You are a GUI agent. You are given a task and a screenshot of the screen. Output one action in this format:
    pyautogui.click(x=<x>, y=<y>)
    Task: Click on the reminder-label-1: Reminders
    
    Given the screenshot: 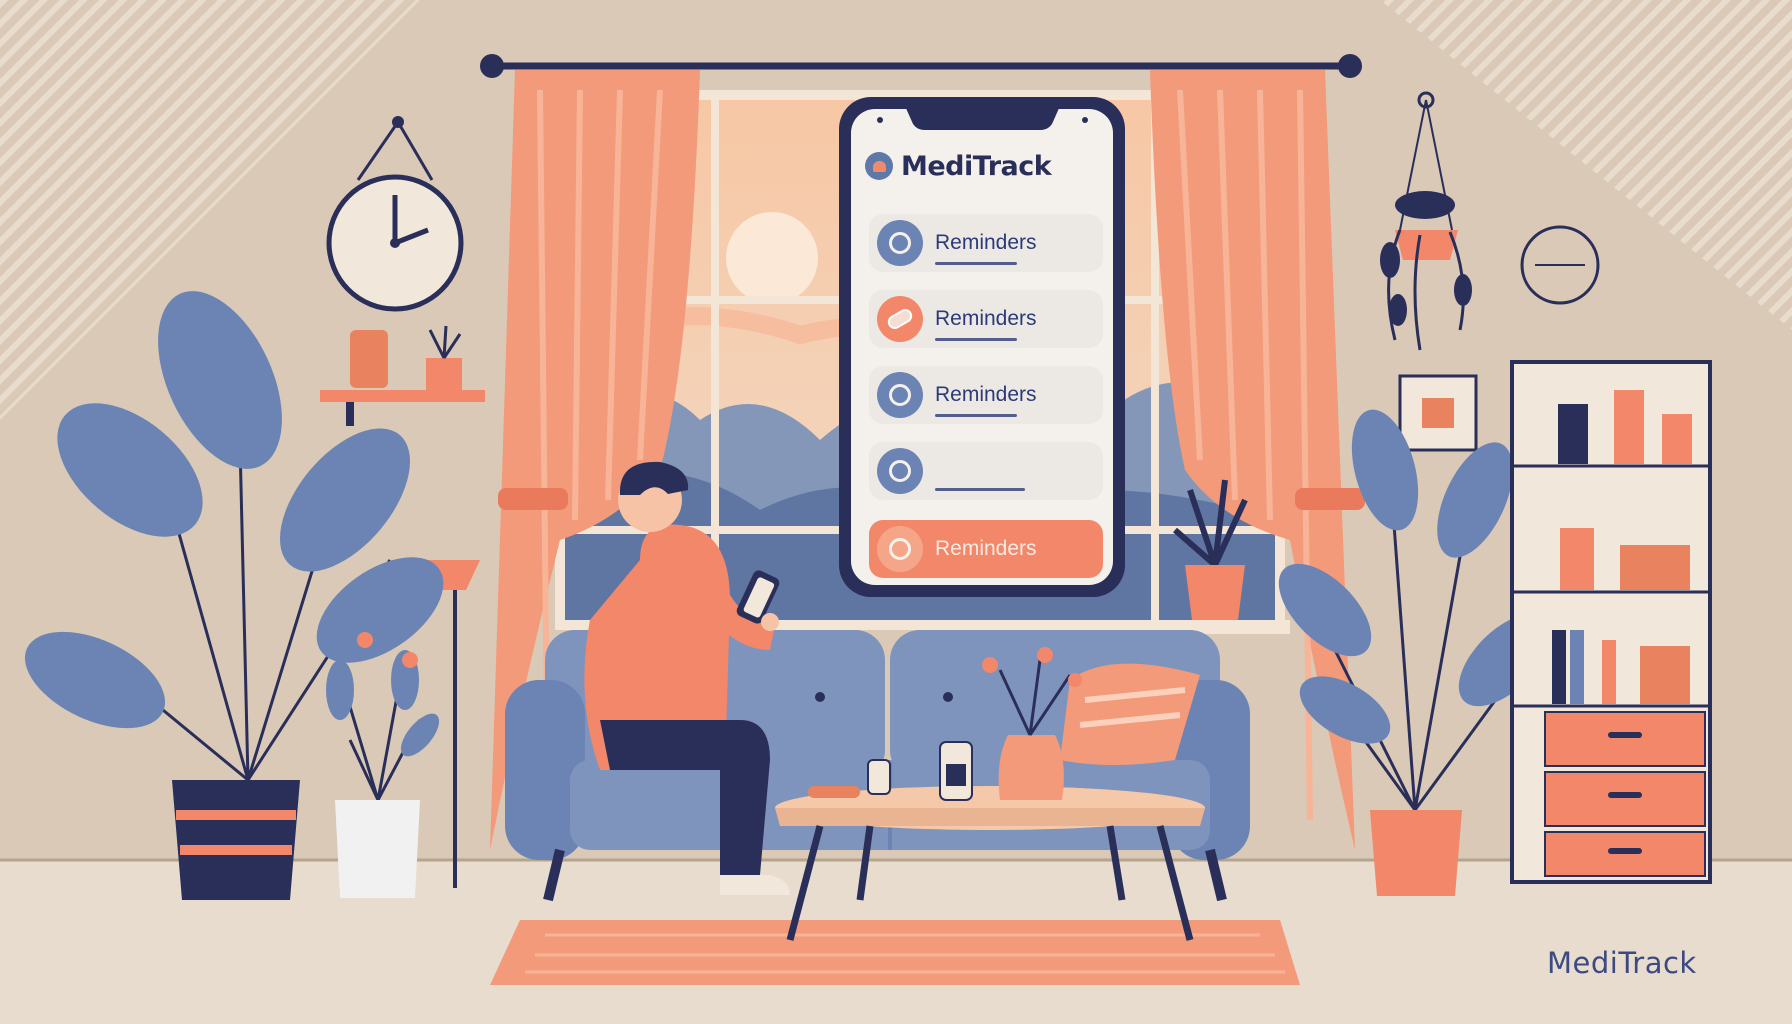 What is the action you would take?
    pyautogui.click(x=986, y=248)
    